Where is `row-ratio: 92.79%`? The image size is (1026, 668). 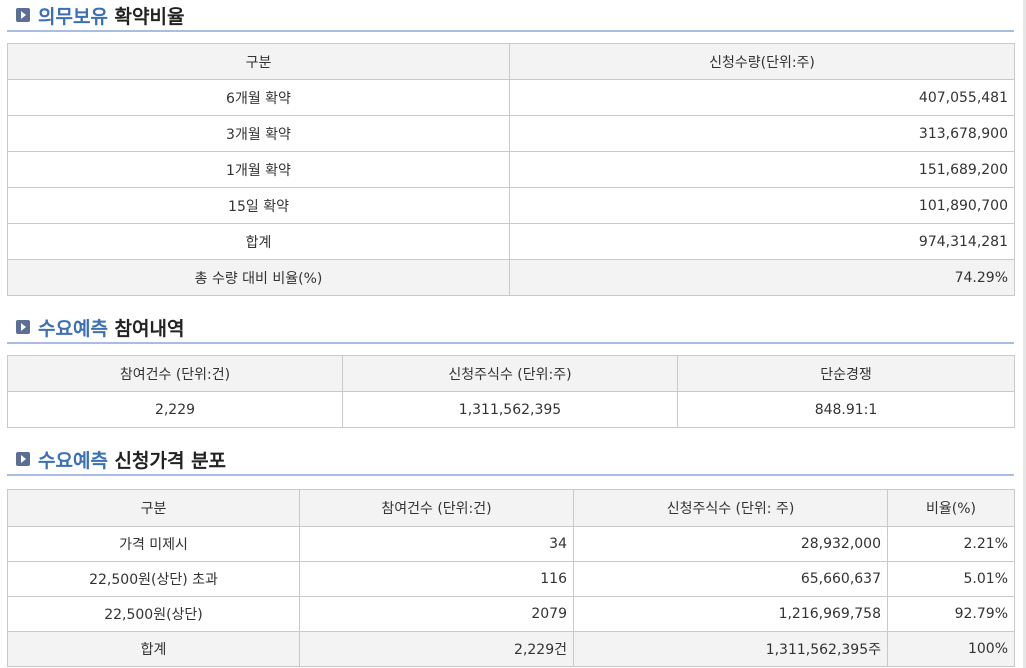
row-ratio: 92.79% is located at coordinates (951, 614).